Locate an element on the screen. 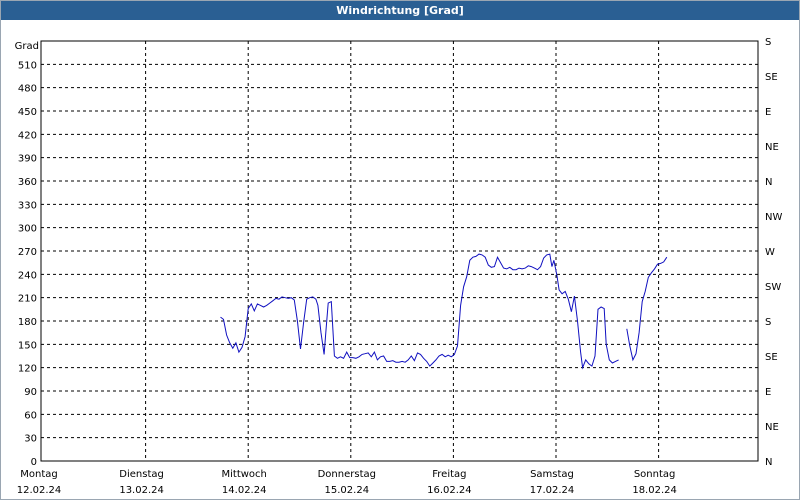 This screenshot has width=800, height=500. x-tick-day: Freitag is located at coordinates (449, 474).